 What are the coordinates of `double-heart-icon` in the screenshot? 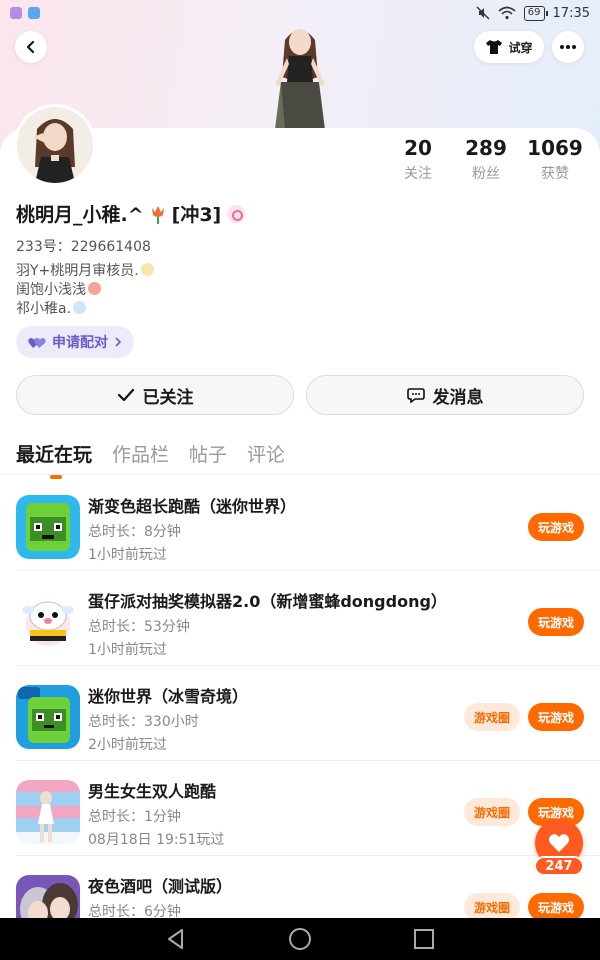 It's located at (37, 343).